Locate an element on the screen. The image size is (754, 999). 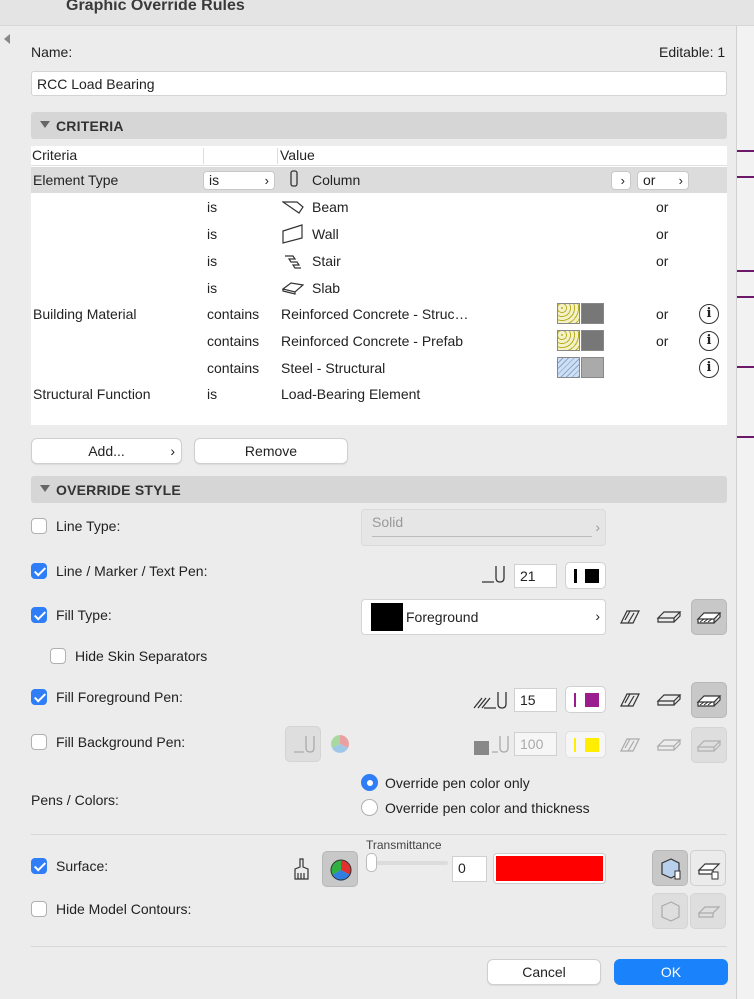
conjunction-select: or › is located at coordinates (663, 180).